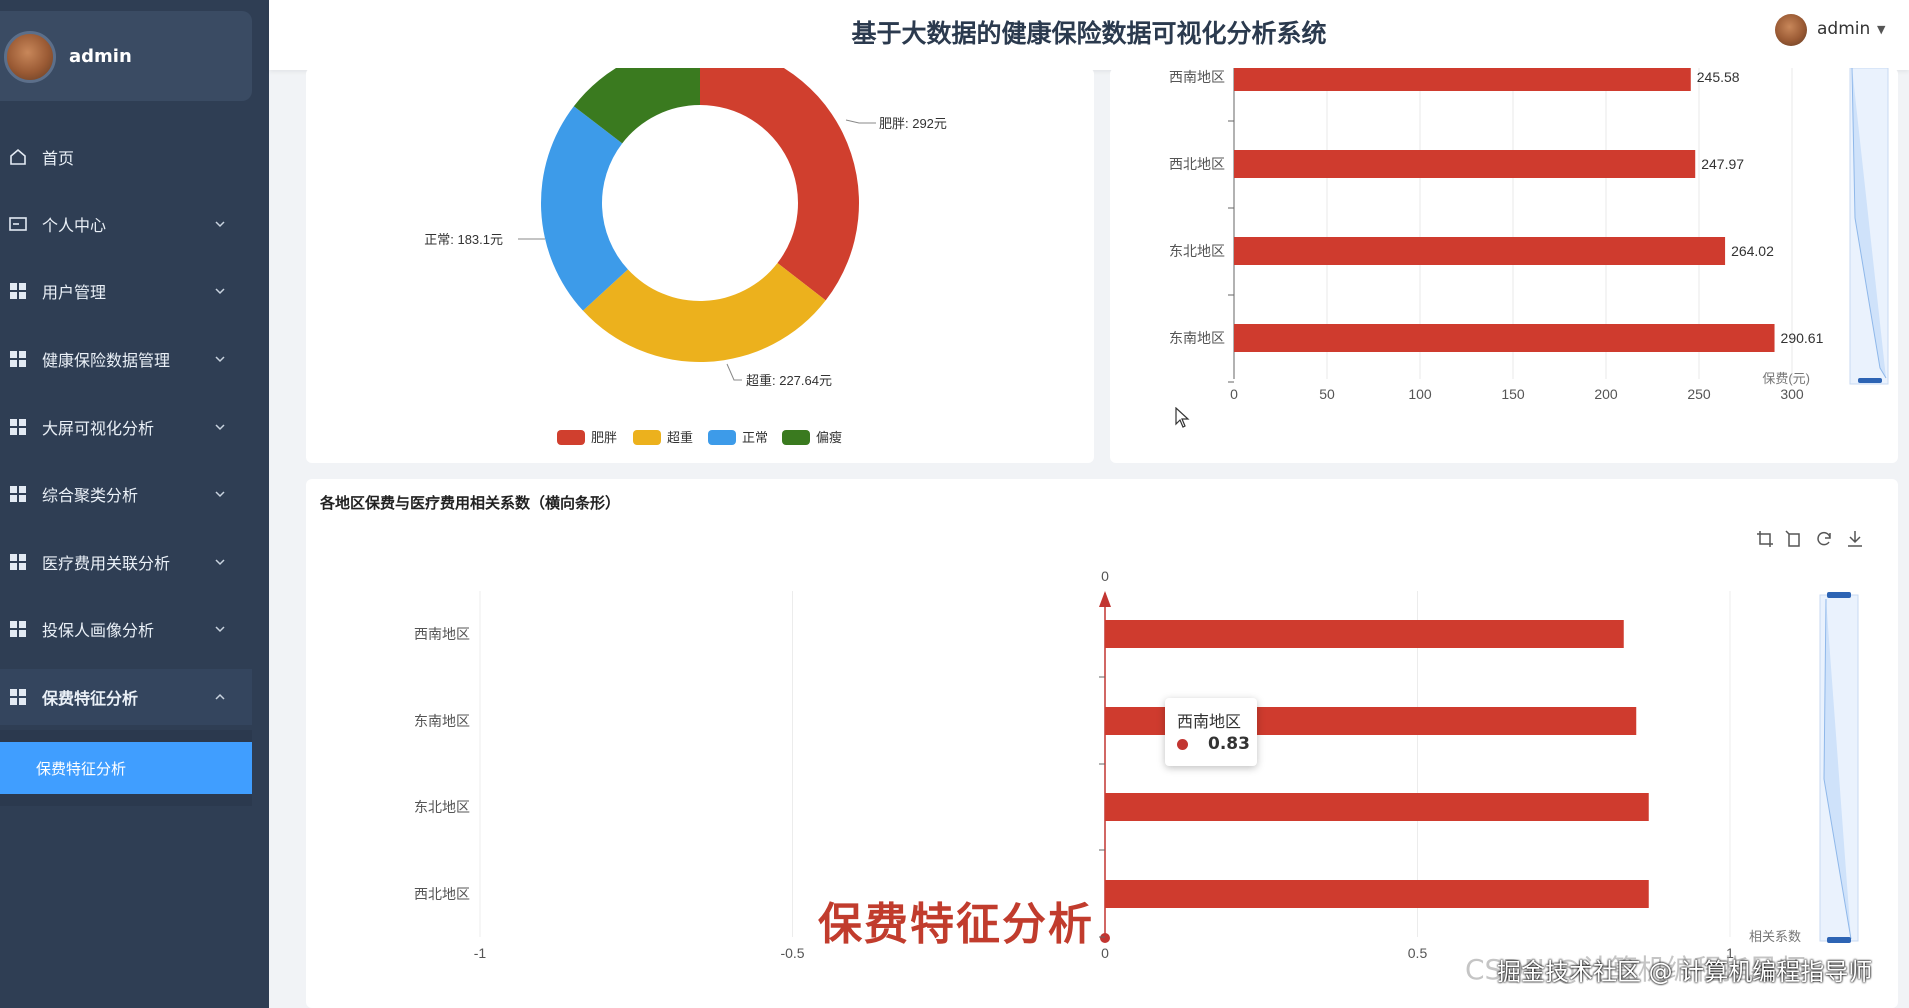 The height and width of the screenshot is (1008, 1909). What do you see at coordinates (680, 437) in the screenshot?
I see `legend-label: 超重` at bounding box center [680, 437].